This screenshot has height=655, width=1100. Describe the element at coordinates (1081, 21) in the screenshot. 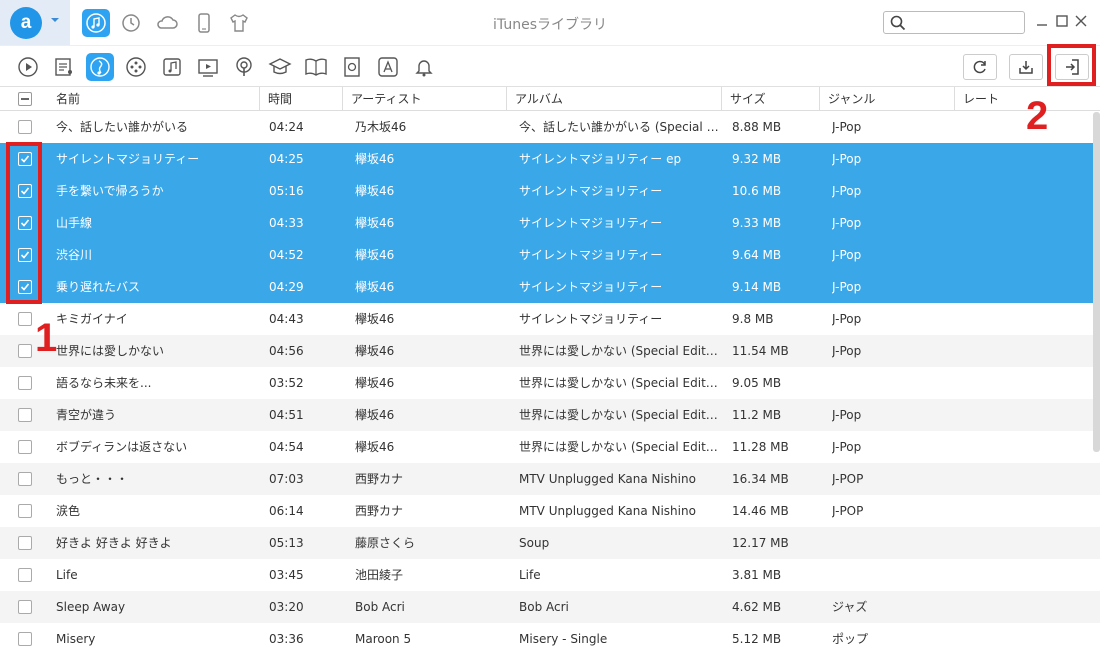

I see `close-icon` at that location.